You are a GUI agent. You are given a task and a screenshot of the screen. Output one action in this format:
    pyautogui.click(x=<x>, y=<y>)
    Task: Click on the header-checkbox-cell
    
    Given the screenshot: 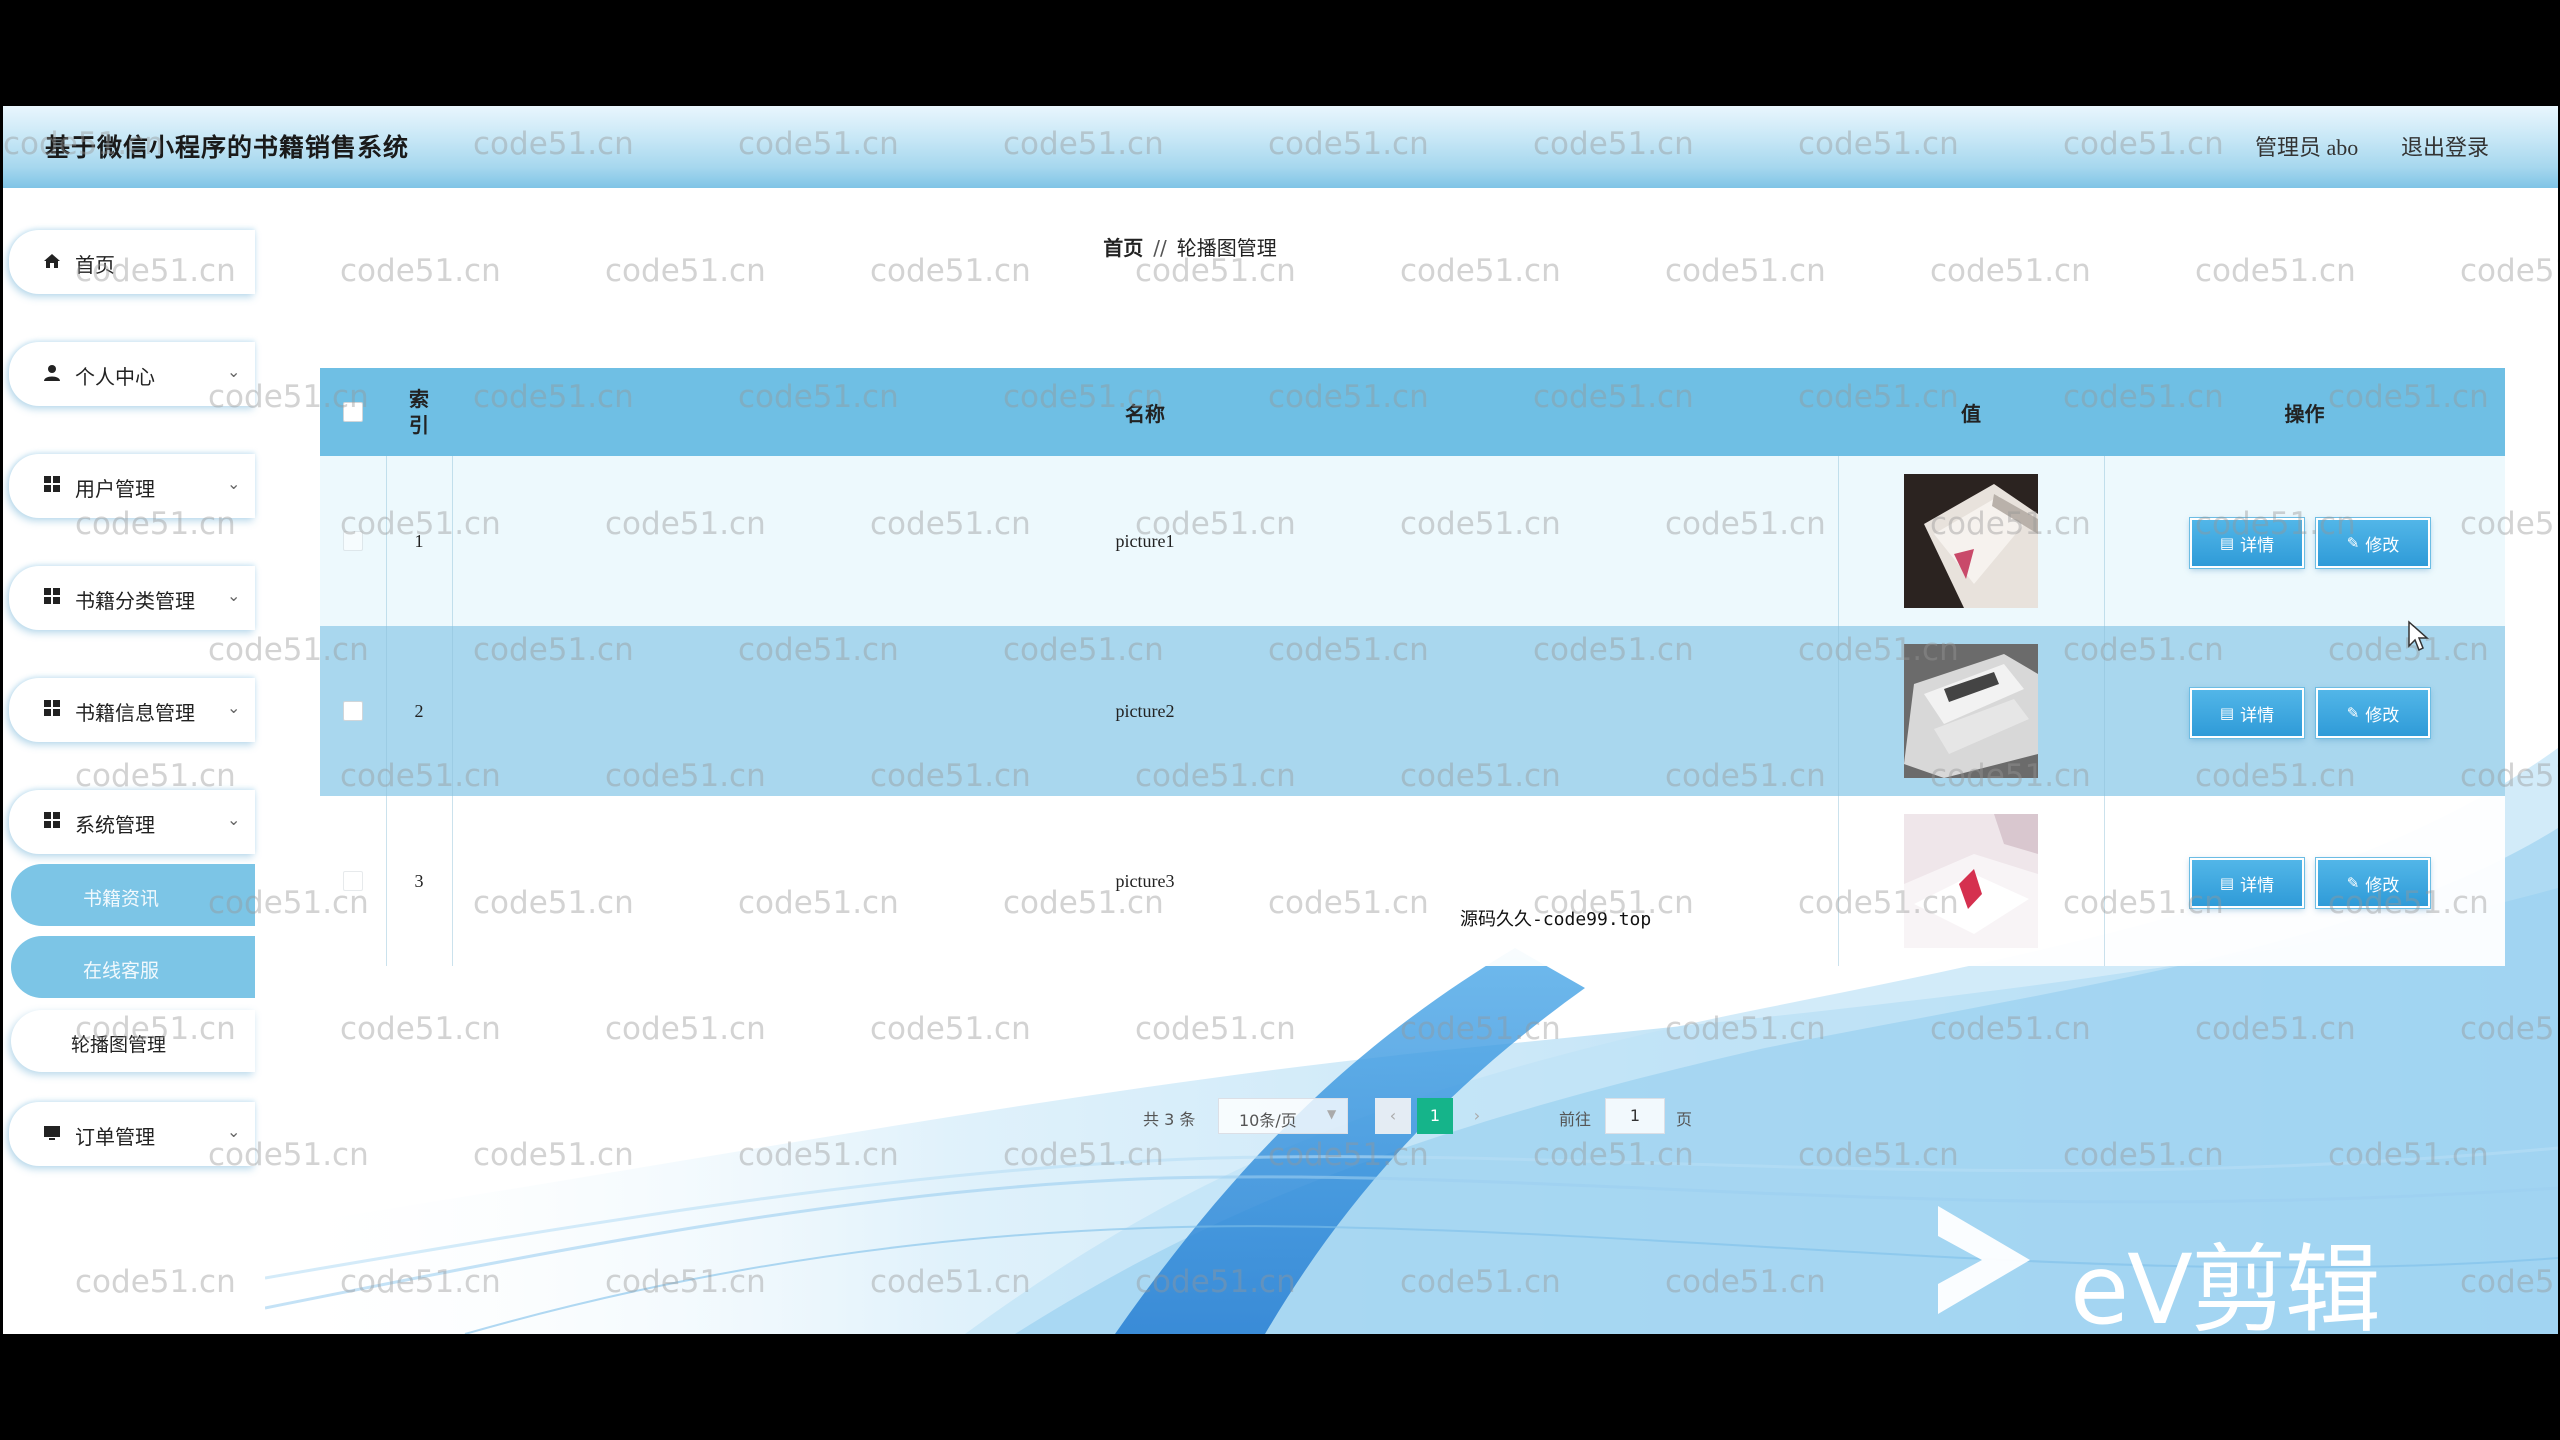 What is the action you would take?
    pyautogui.click(x=353, y=412)
    